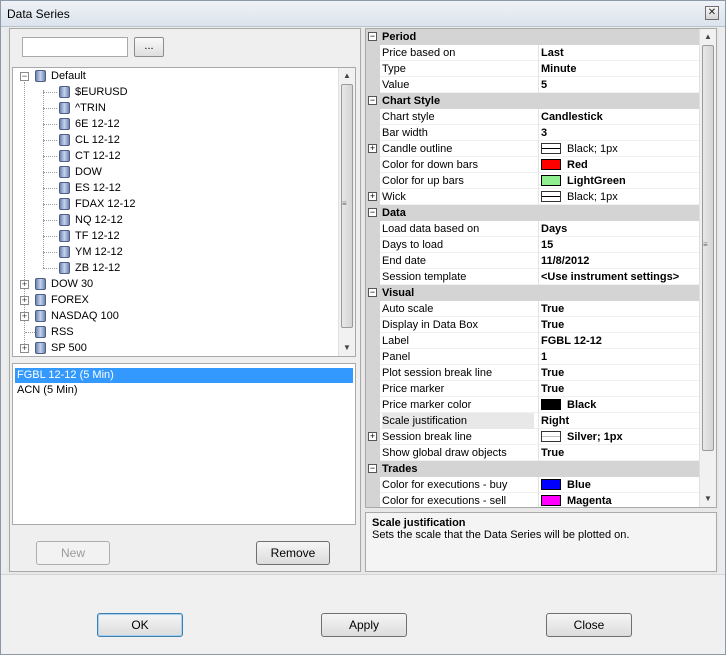 The image size is (726, 655). I want to click on property-value: Red, so click(618, 165).